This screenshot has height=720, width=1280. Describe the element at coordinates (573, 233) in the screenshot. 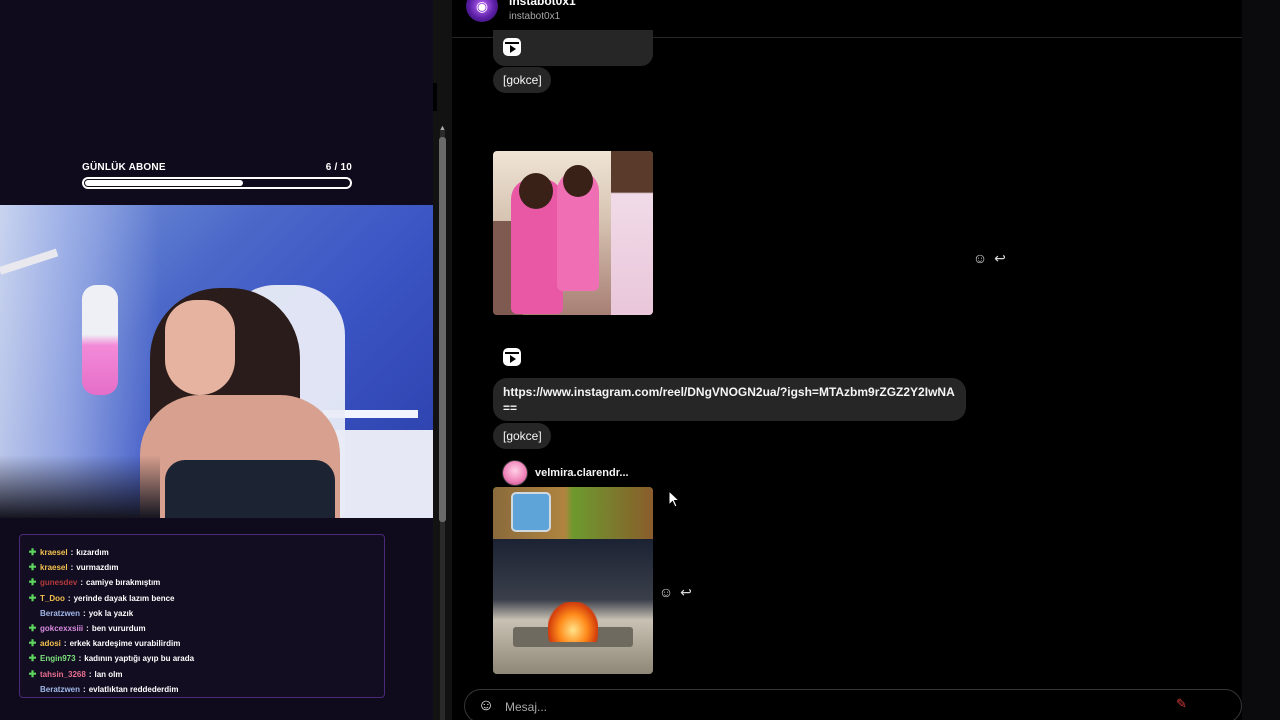

I see `shared-image-kids` at that location.